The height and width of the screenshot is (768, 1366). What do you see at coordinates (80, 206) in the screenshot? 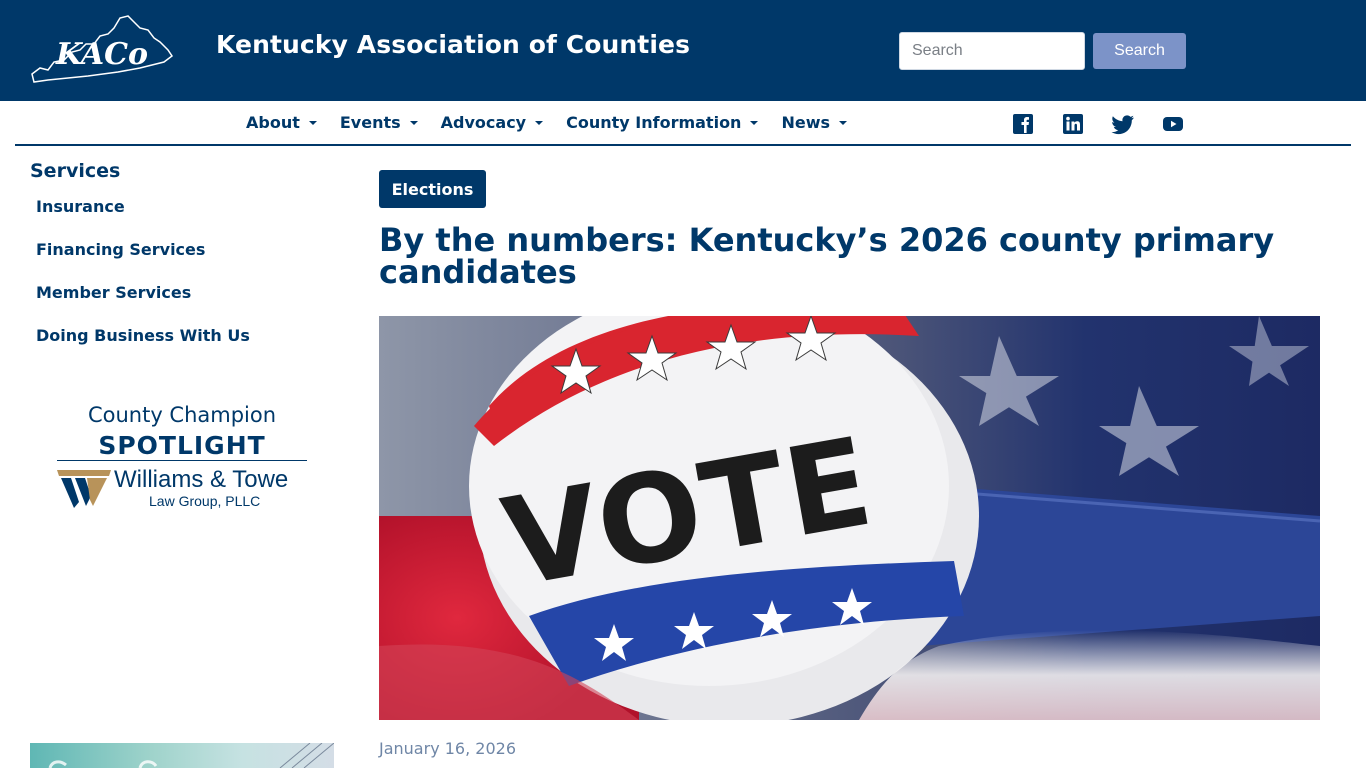
I see `sidebar-link-insurance: Insurance` at bounding box center [80, 206].